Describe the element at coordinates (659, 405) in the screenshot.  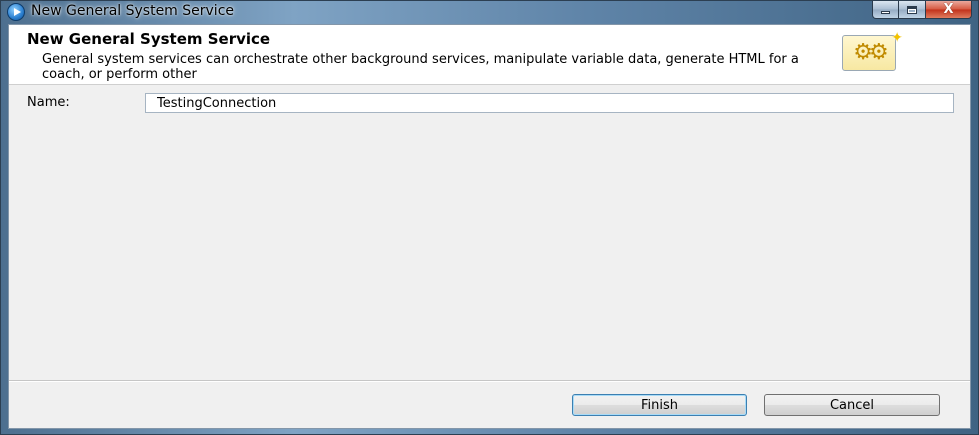
I see `finish-button: Finish` at that location.